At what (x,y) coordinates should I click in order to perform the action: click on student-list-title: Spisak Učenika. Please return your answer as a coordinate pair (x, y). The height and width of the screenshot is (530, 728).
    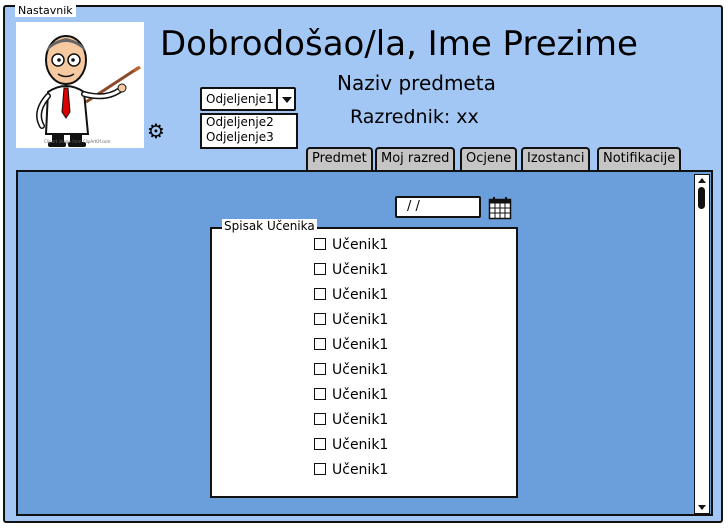
    Looking at the image, I should click on (269, 226).